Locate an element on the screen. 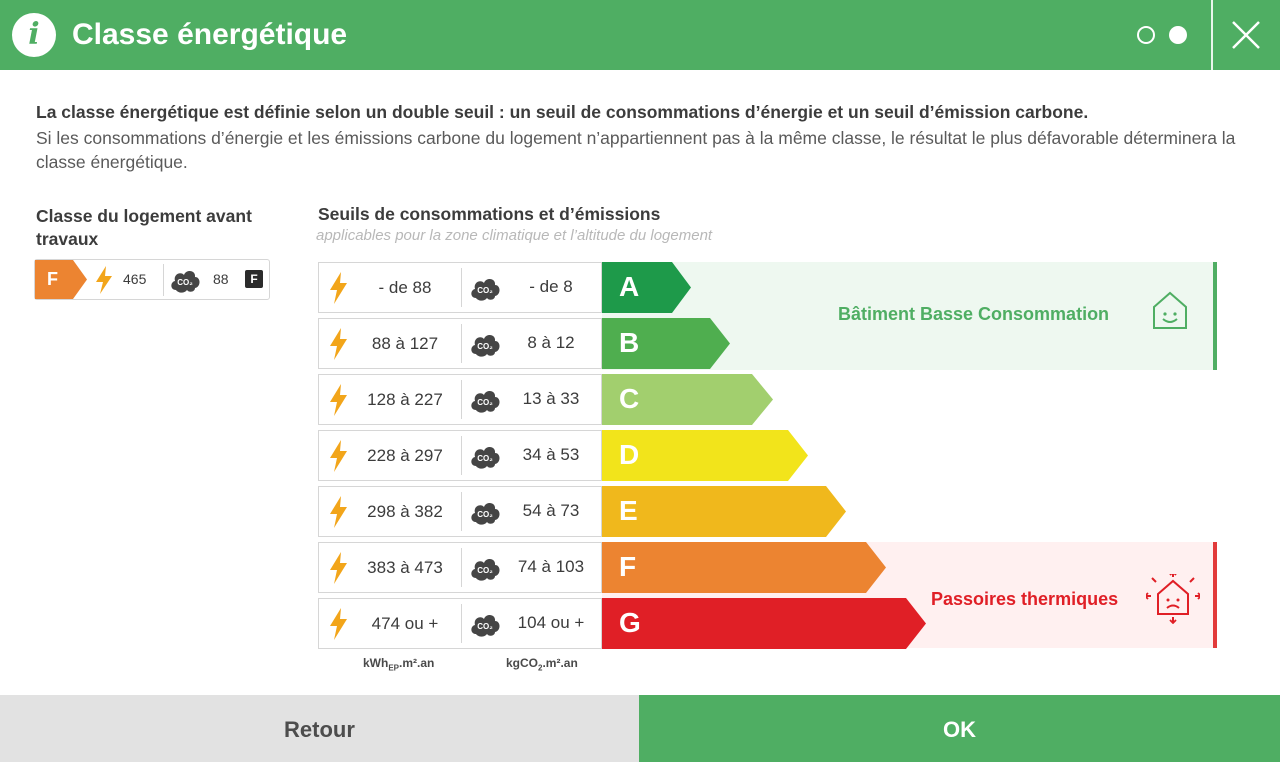 The image size is (1280, 762). sad-house-icon is located at coordinates (1173, 599).